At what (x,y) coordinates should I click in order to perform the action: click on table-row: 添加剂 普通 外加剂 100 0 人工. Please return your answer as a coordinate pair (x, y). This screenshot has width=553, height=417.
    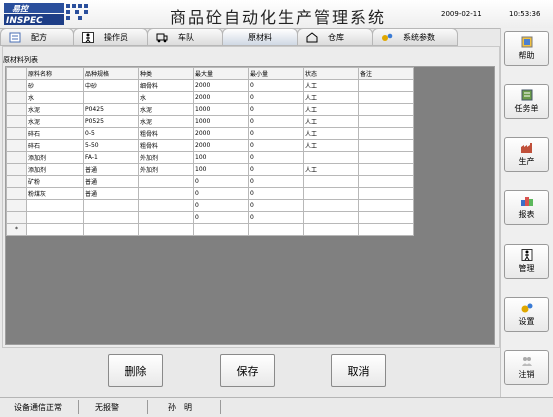
    Looking at the image, I should click on (210, 169).